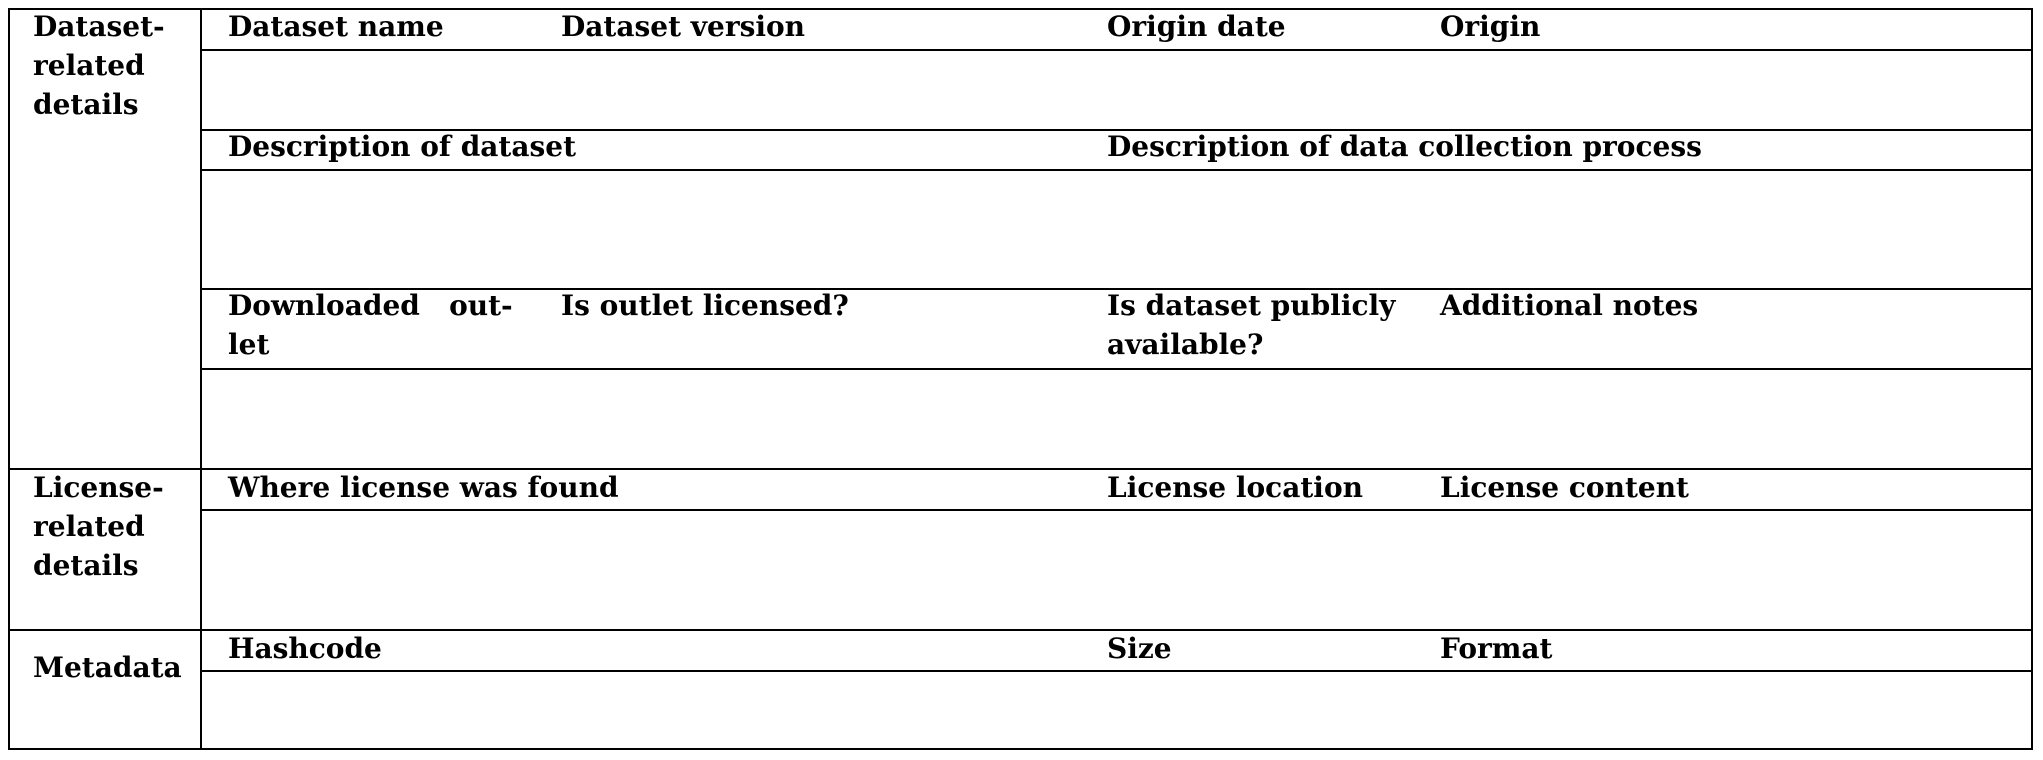  What do you see at coordinates (249, 344) in the screenshot?
I see `field-downloaded-outlet-cont: let` at bounding box center [249, 344].